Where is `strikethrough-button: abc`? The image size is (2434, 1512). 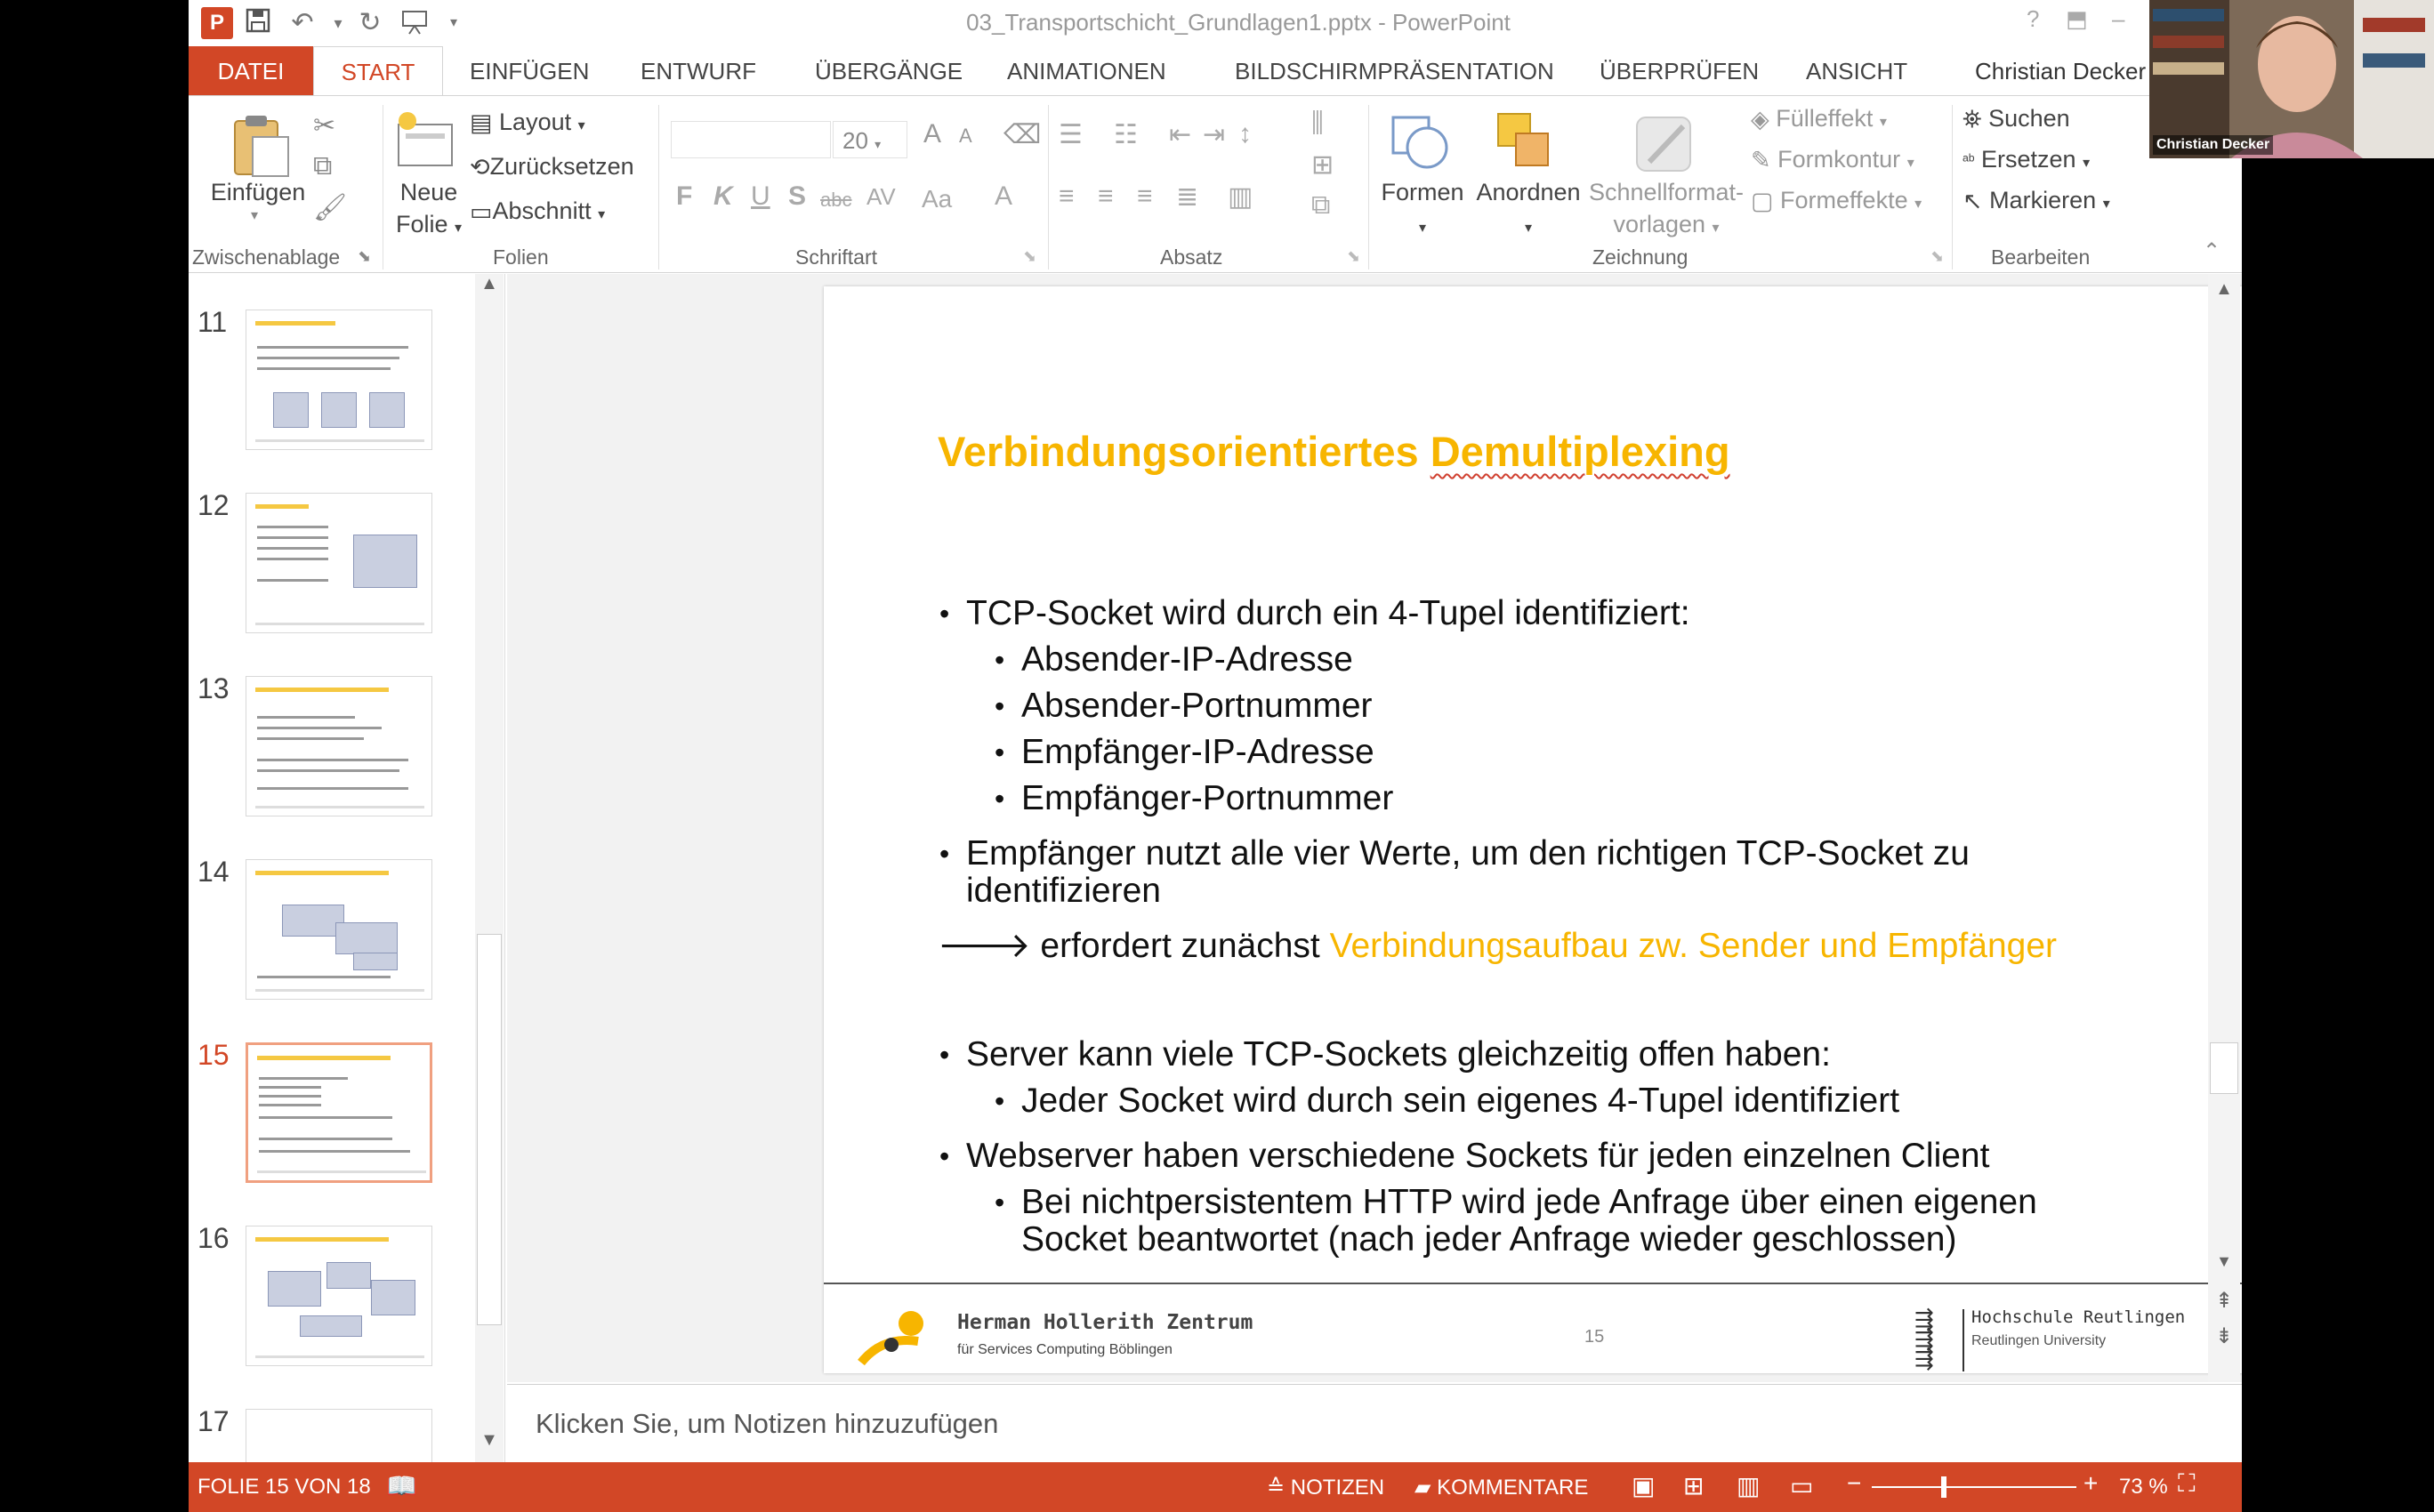
strikethrough-button: abc is located at coordinates (835, 201).